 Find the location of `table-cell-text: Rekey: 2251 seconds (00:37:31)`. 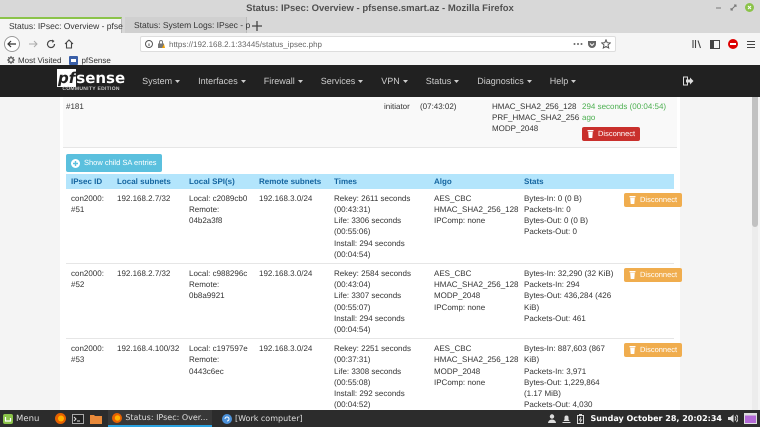

table-cell-text: Rekey: 2251 seconds (00:37:31) is located at coordinates (373, 354).